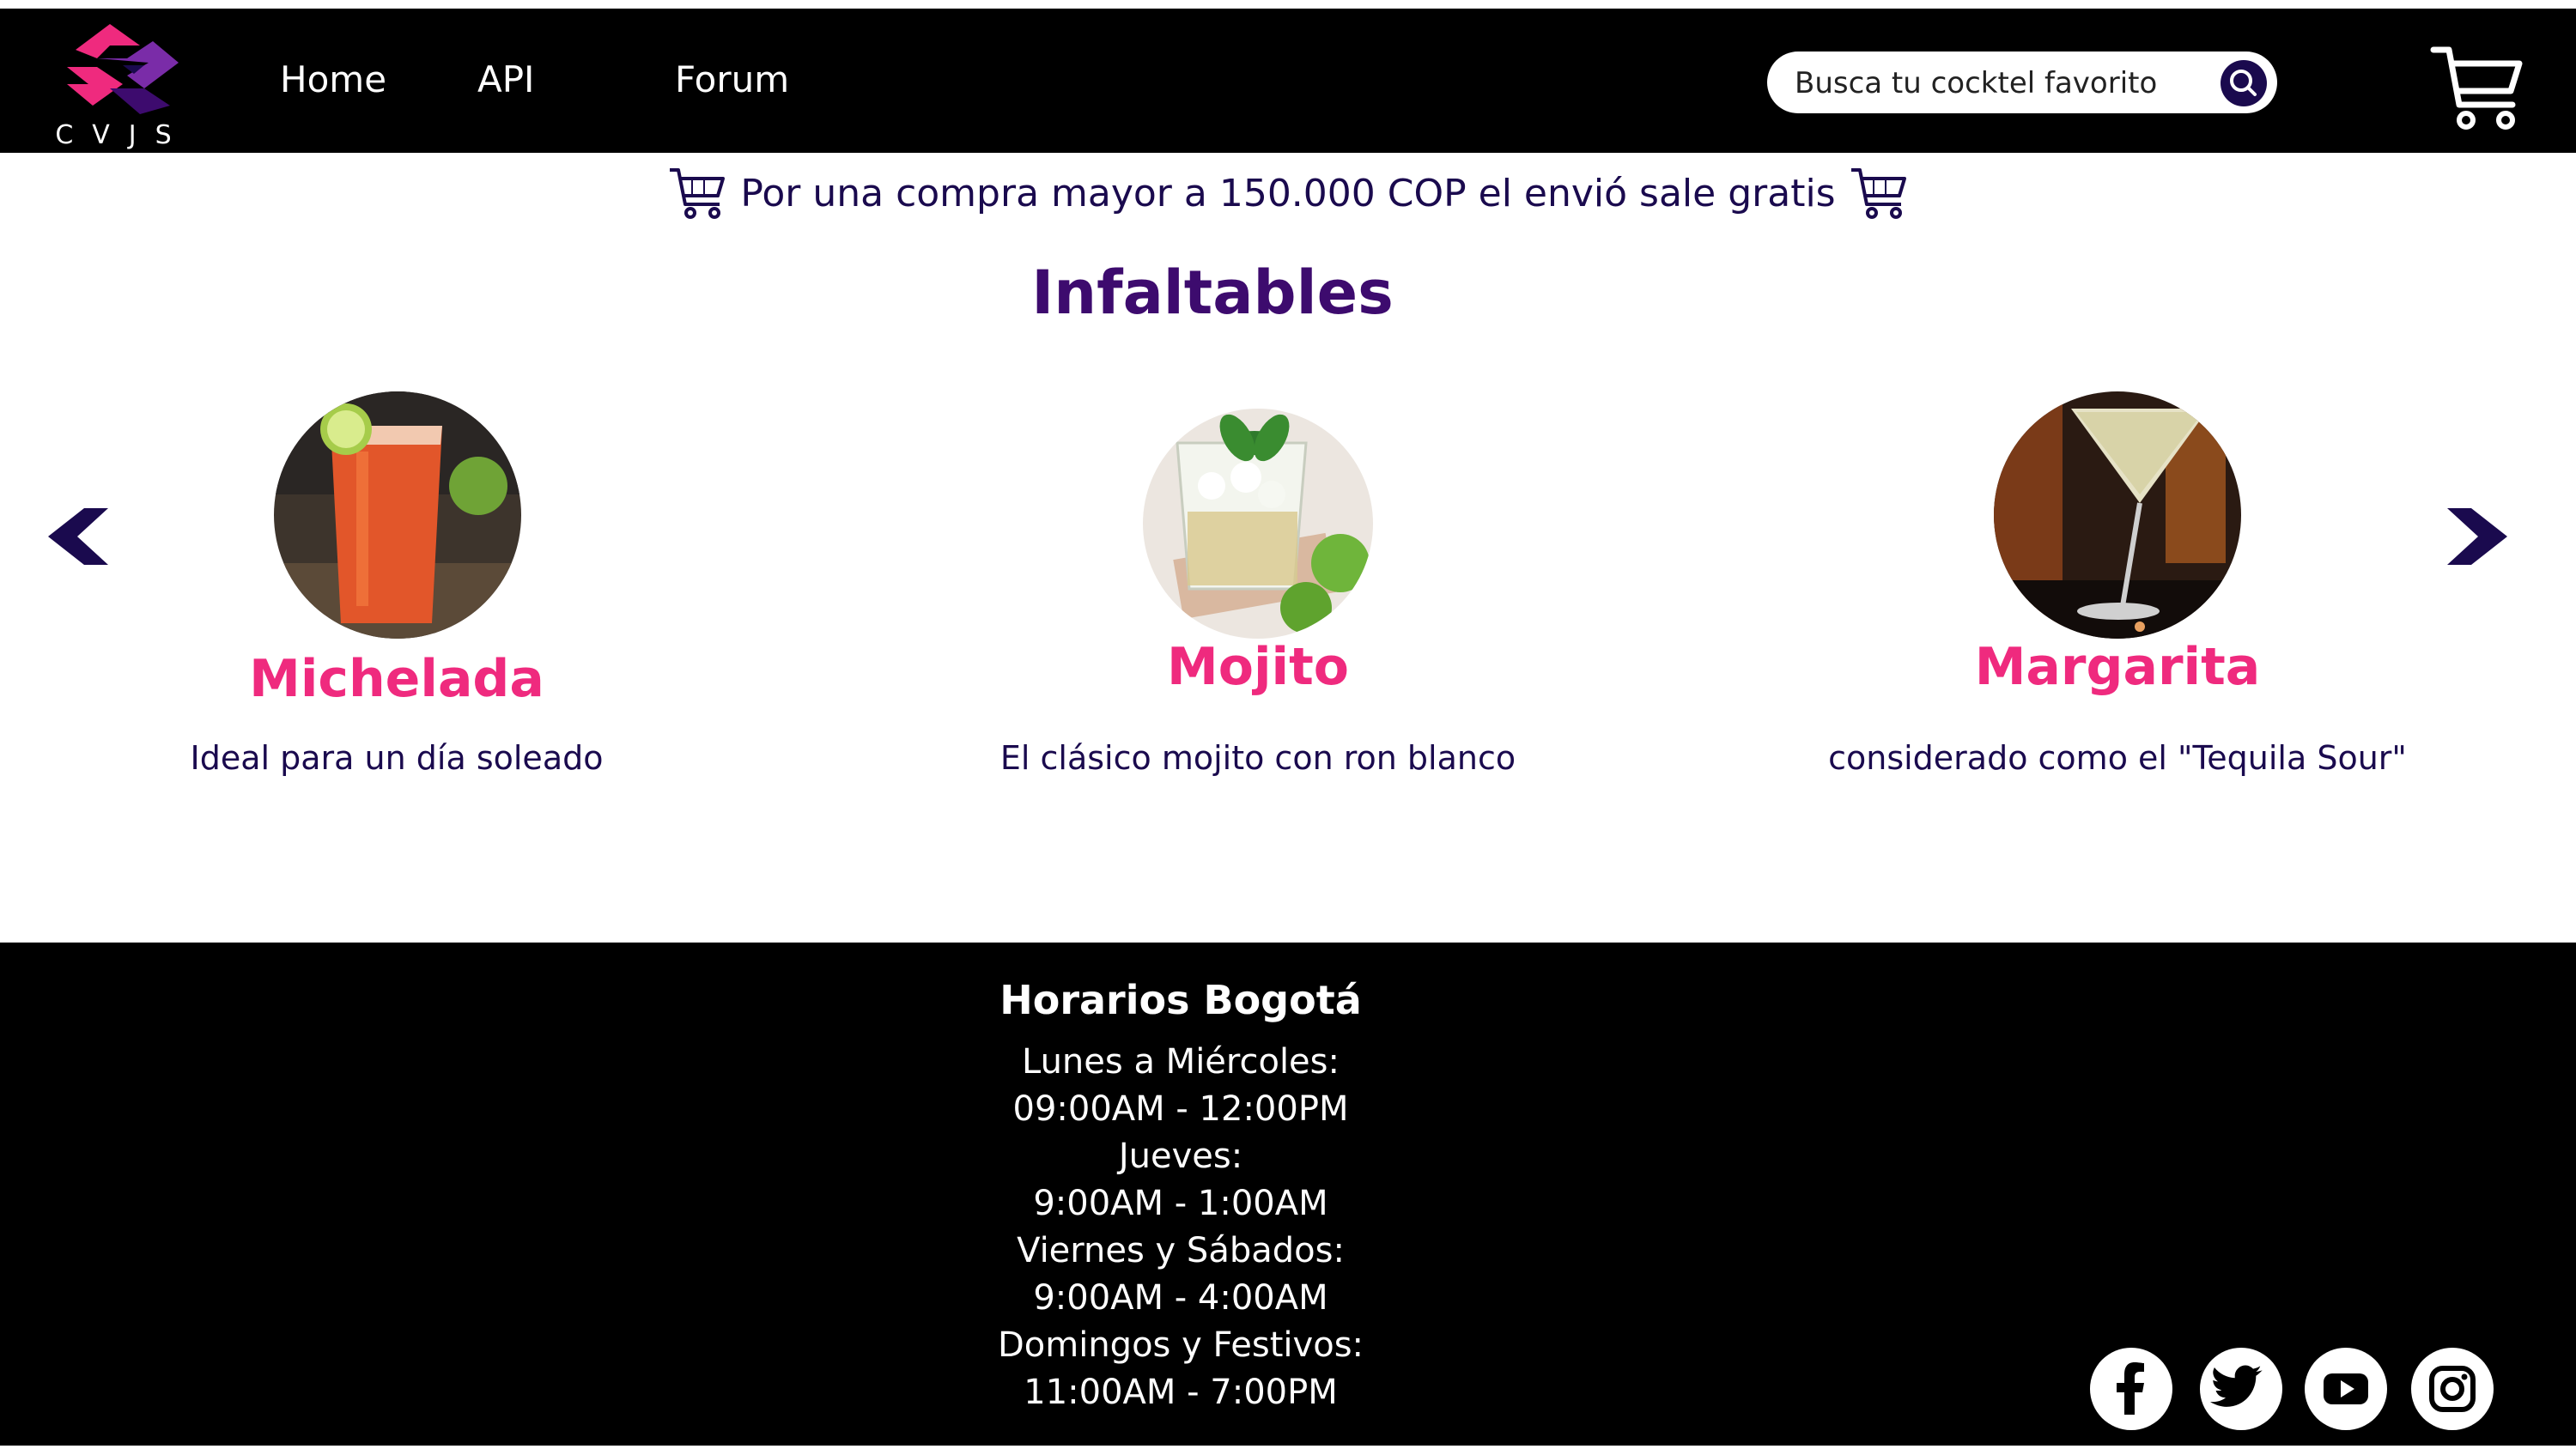  I want to click on section-title: Infaltables, so click(1213, 293).